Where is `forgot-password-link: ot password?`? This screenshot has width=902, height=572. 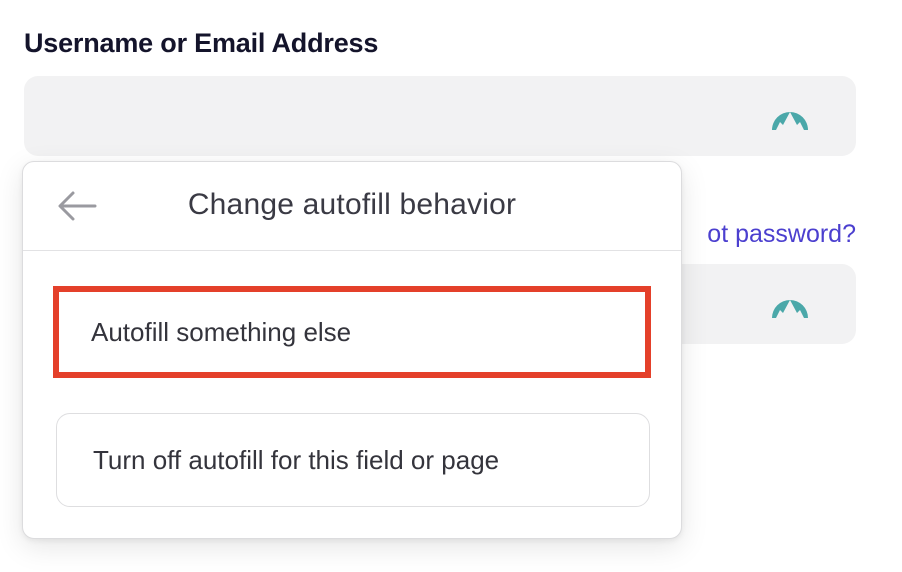 forgot-password-link: ot password? is located at coordinates (781, 234).